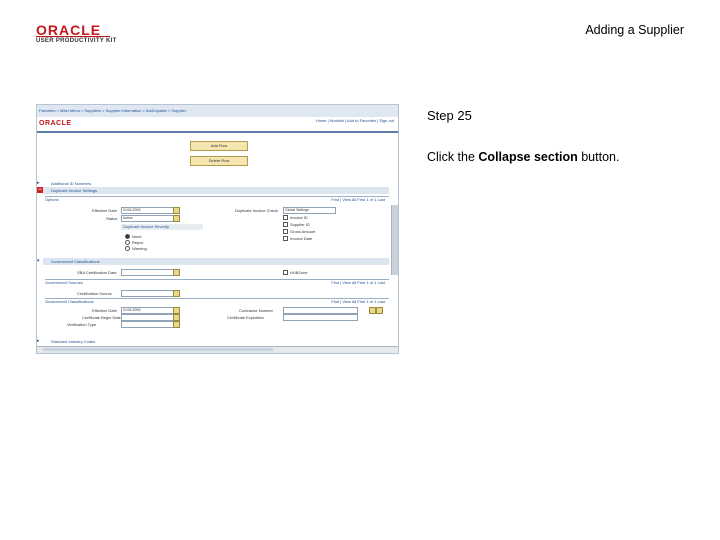 This screenshot has width=720, height=540. Describe the element at coordinates (358, 302) in the screenshot. I see `gov-certs-row-nav: Find | View All First 1 of 1 Last` at that location.